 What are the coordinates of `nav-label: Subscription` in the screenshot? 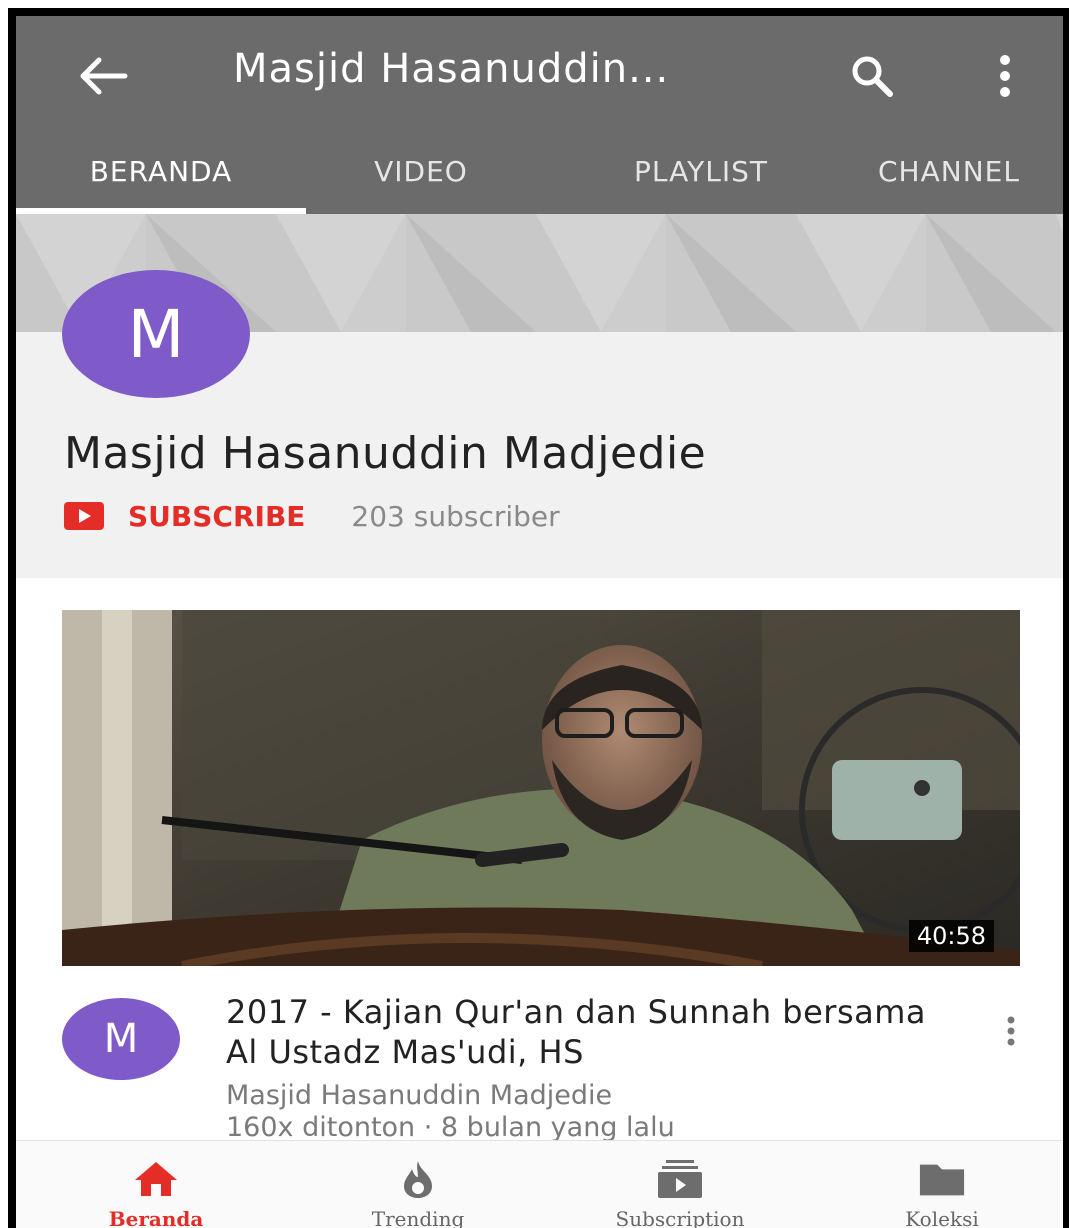 It's located at (680, 1217).